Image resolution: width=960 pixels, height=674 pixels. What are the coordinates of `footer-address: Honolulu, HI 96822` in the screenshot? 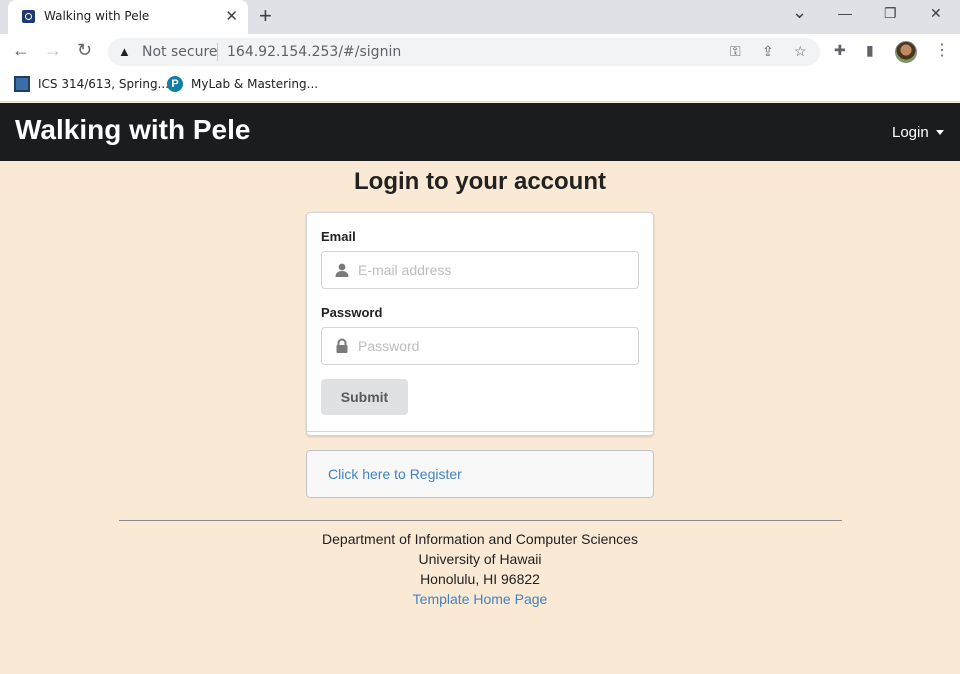 It's located at (480, 579).